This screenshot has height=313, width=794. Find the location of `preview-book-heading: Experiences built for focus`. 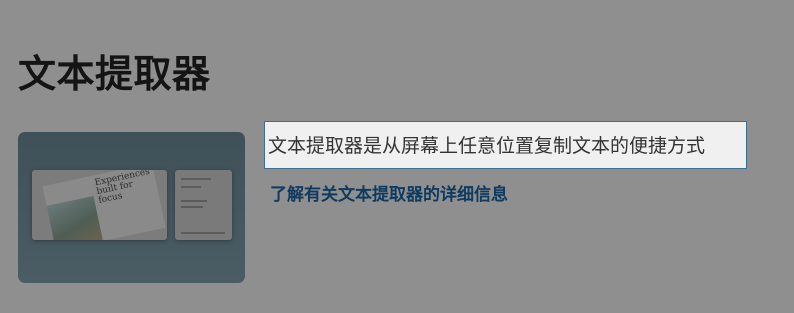

preview-book-heading: Experiences built for focus is located at coordinates (126, 188).